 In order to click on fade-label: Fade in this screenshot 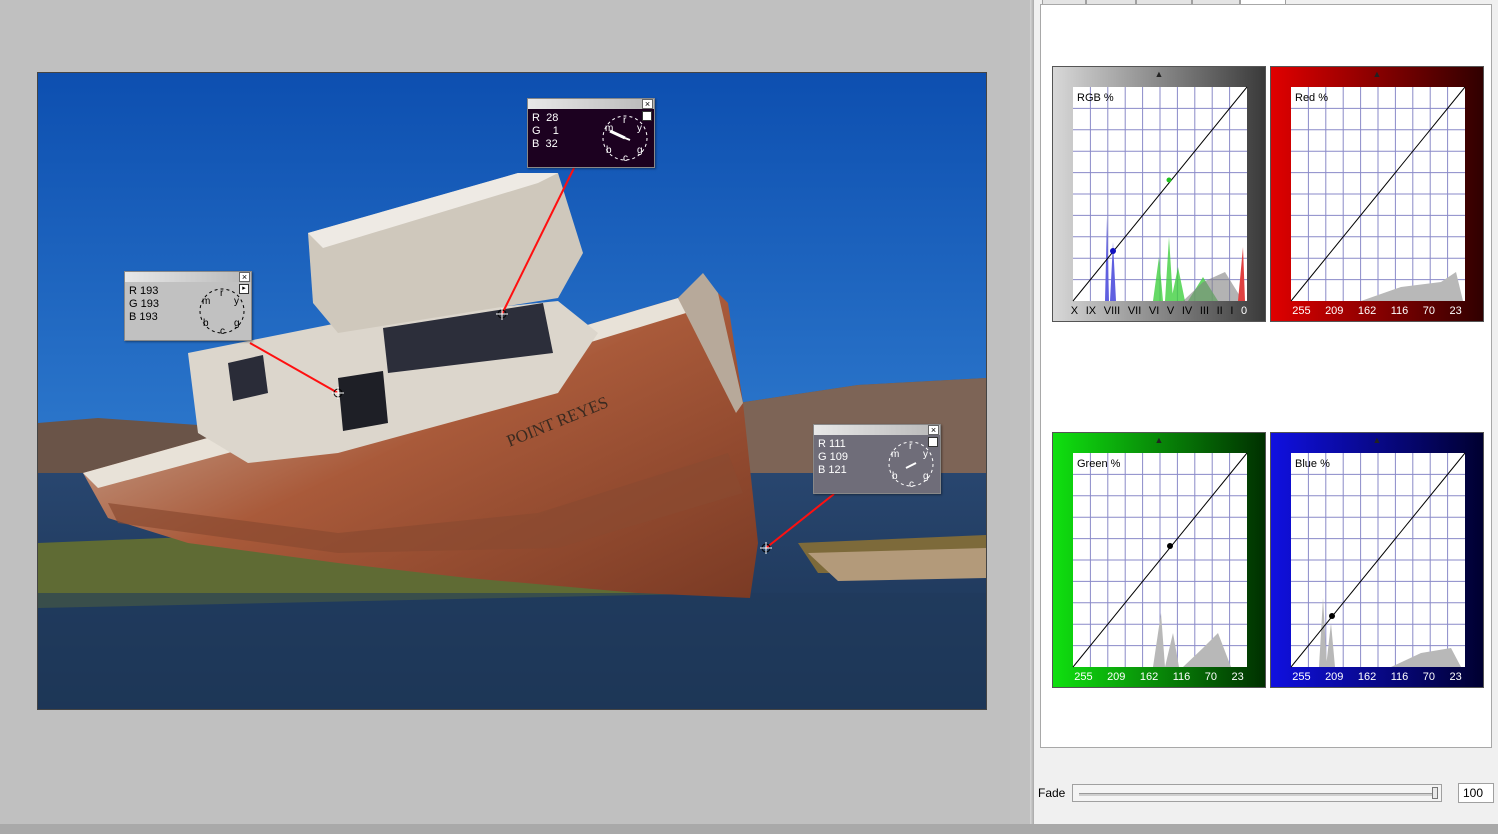, I will do `click(1052, 793)`.